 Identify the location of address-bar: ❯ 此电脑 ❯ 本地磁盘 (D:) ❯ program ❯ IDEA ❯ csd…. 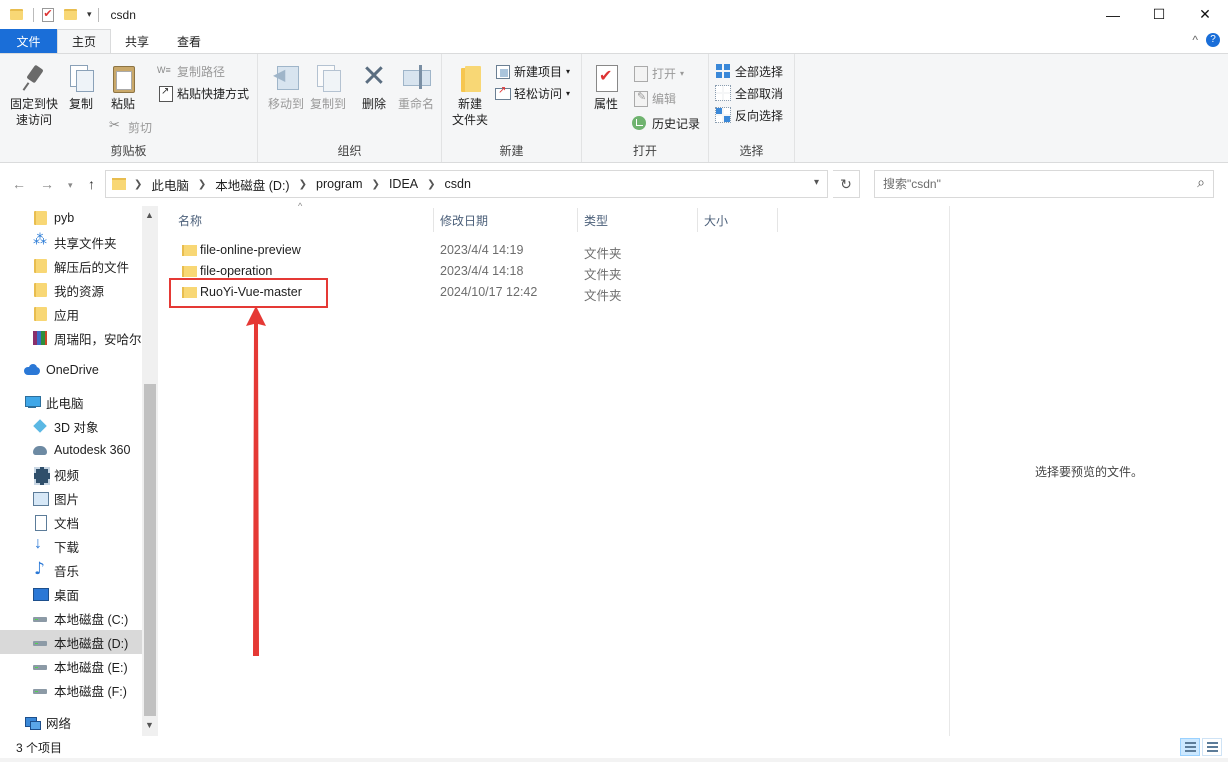
(466, 184).